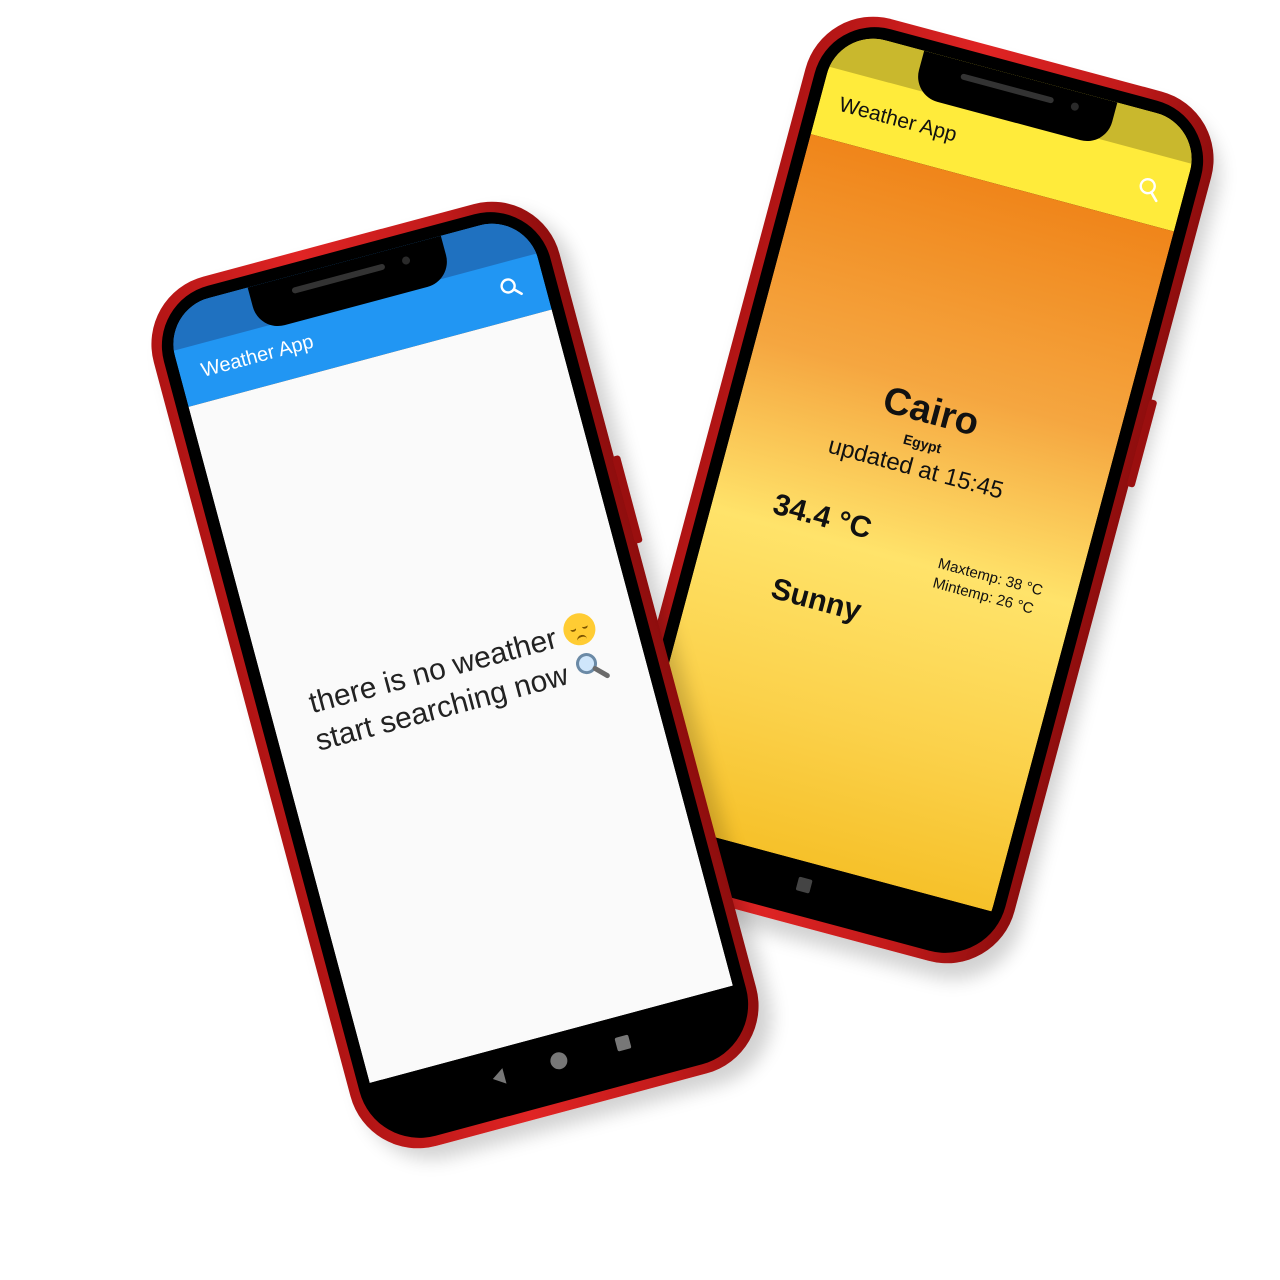 Image resolution: width=1280 pixels, height=1280 pixels. Describe the element at coordinates (593, 666) in the screenshot. I see `magnifying-glass-icon` at that location.